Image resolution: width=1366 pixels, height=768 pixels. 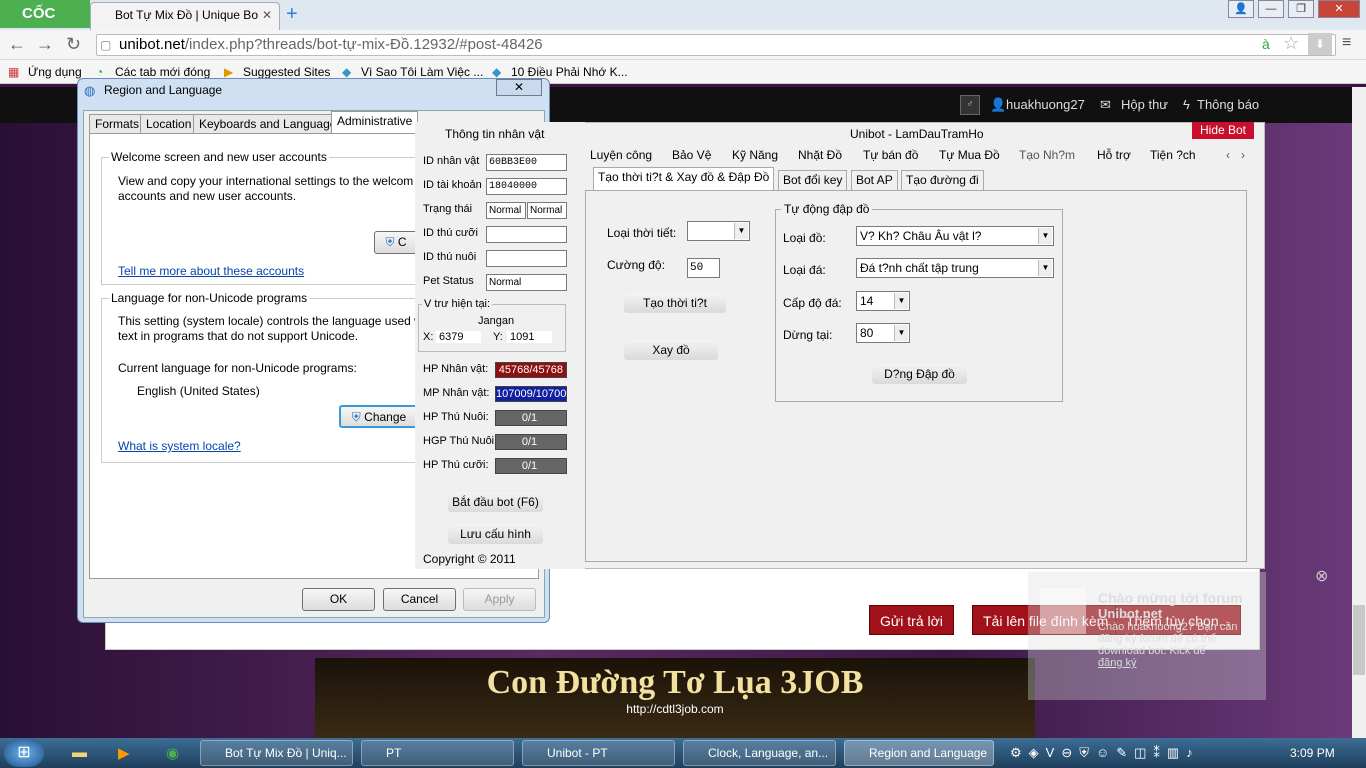 I want to click on char-id-field: 60BB3E00, so click(x=526, y=162).